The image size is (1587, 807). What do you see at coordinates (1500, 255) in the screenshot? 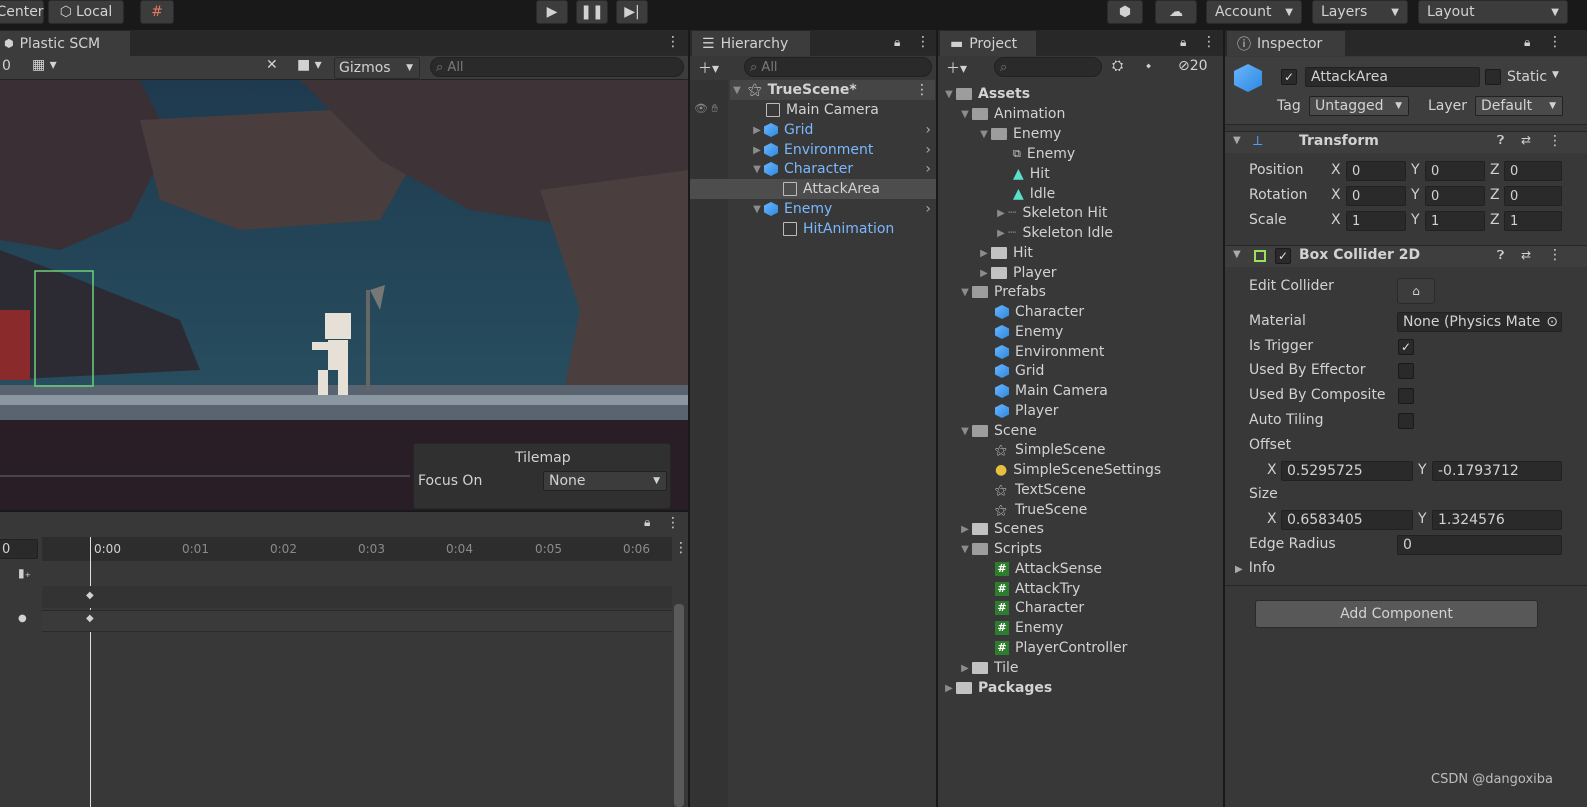
I see `help-icon: ❓︎` at bounding box center [1500, 255].